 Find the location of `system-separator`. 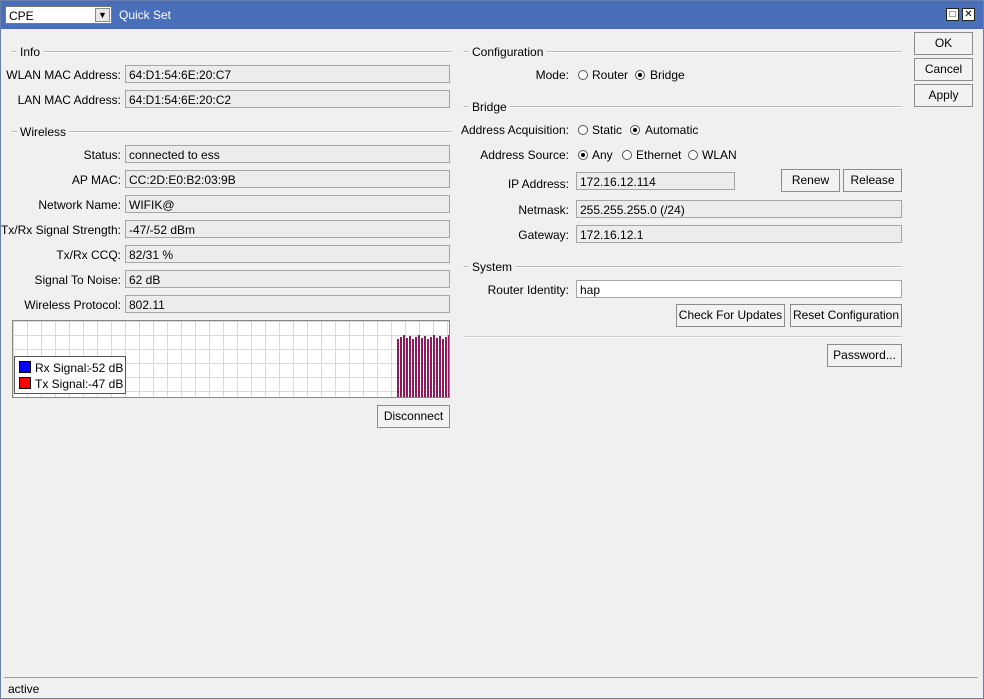

system-separator is located at coordinates (682, 337).